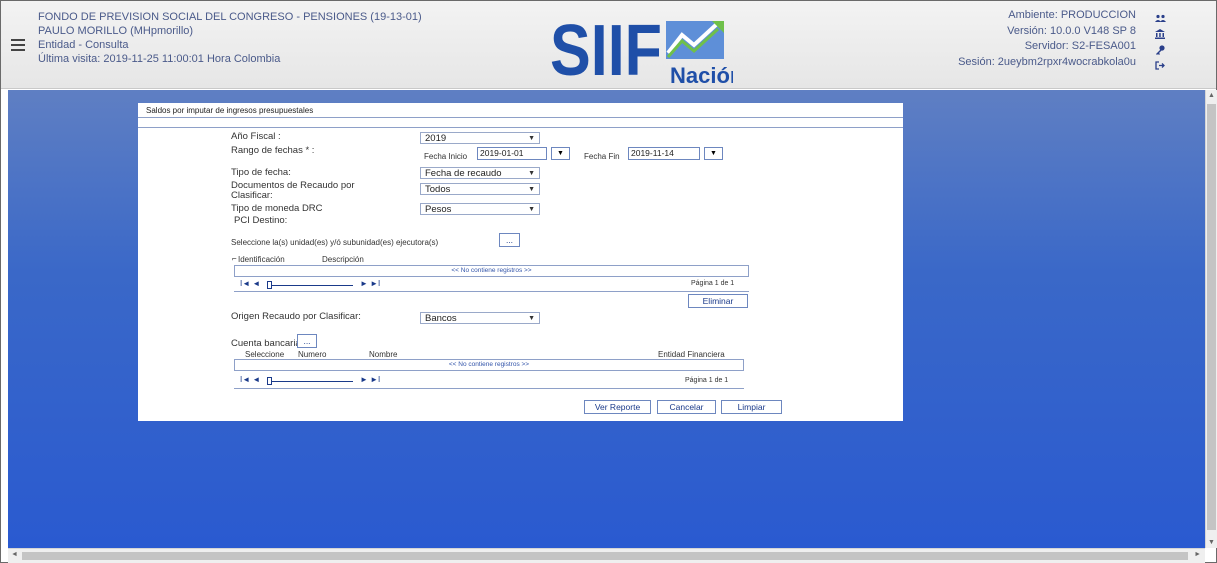  Describe the element at coordinates (273, 150) in the screenshot. I see `rango-fechas-label: Rango de fechas * :` at that location.